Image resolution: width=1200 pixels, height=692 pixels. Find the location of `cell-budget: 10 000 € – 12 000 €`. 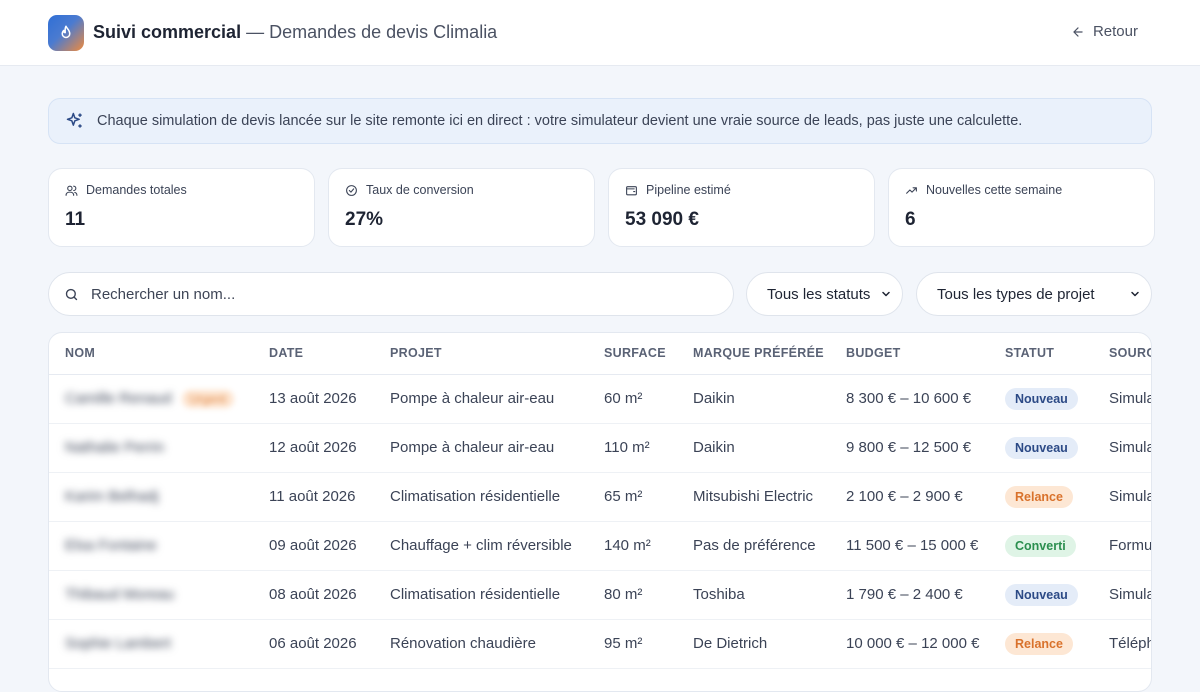

cell-budget: 10 000 € – 12 000 € is located at coordinates (909, 644).